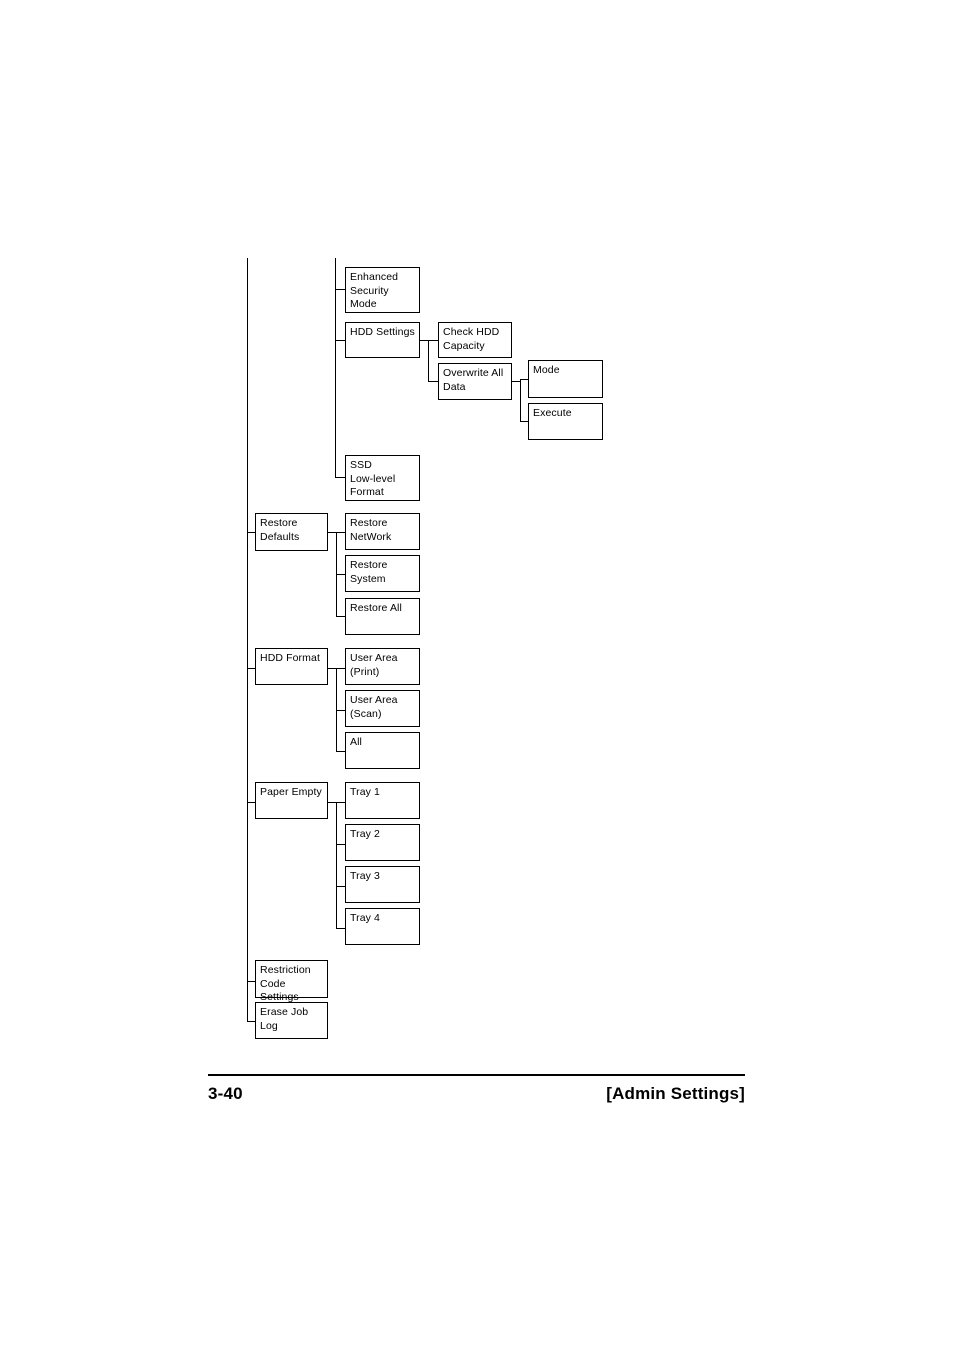 The height and width of the screenshot is (1350, 954). I want to click on node-hdd-format: HDD Format, so click(291, 666).